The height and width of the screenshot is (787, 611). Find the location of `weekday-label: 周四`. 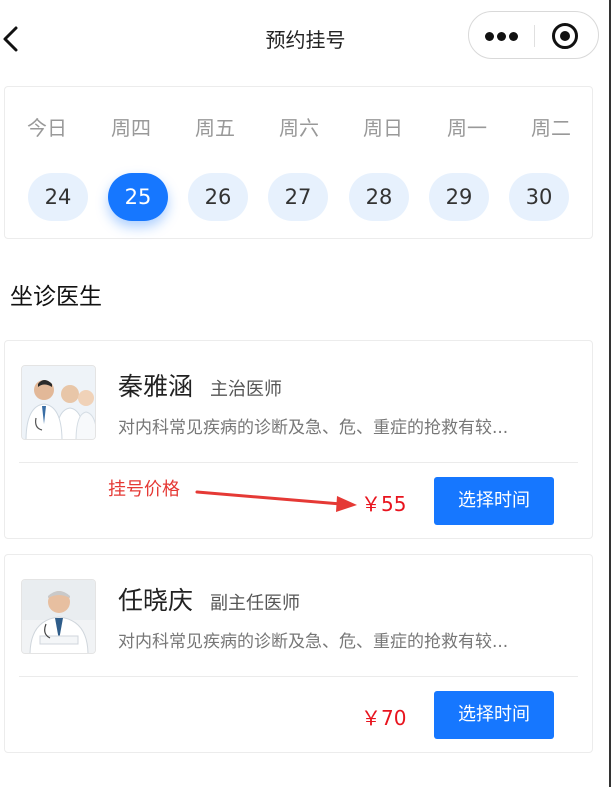

weekday-label: 周四 is located at coordinates (131, 128).